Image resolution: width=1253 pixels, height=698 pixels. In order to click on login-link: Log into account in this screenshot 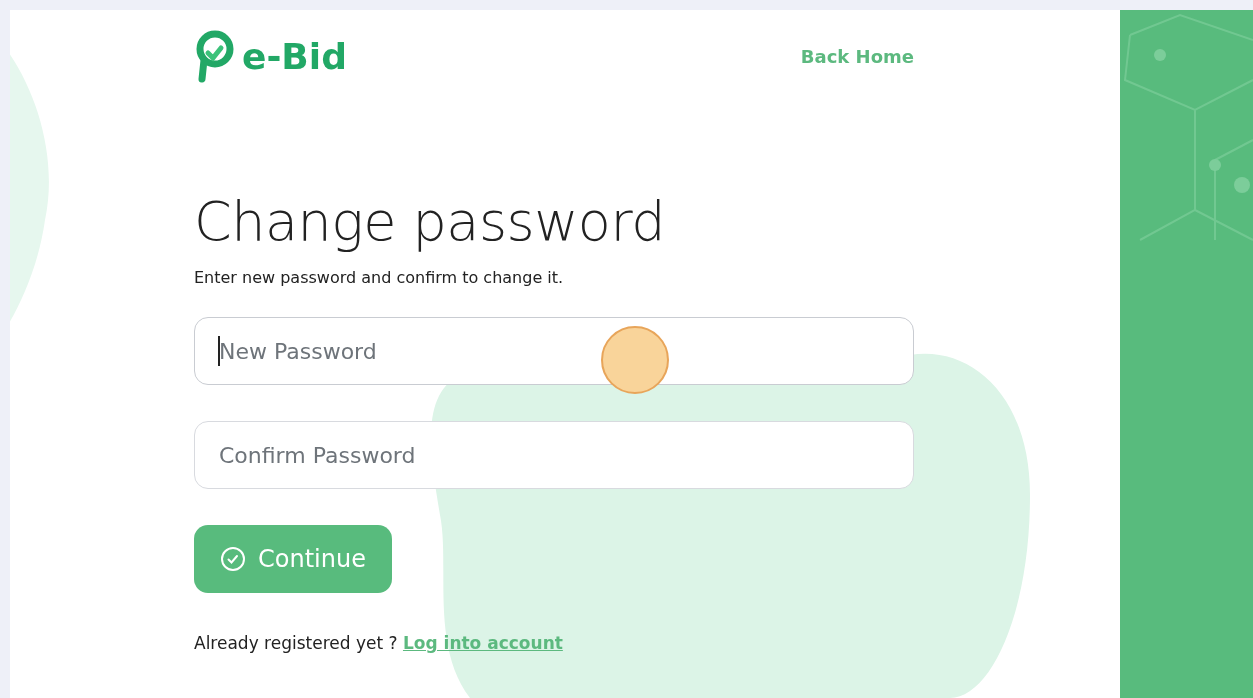, I will do `click(482, 643)`.